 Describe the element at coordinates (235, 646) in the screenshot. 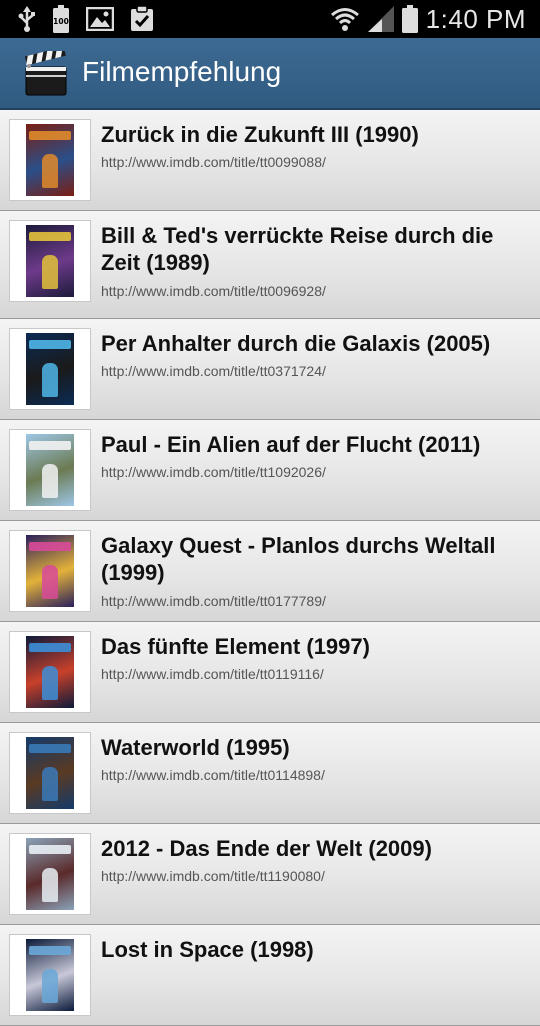

I see `movie-title: Das fünfte Element (1997)` at that location.